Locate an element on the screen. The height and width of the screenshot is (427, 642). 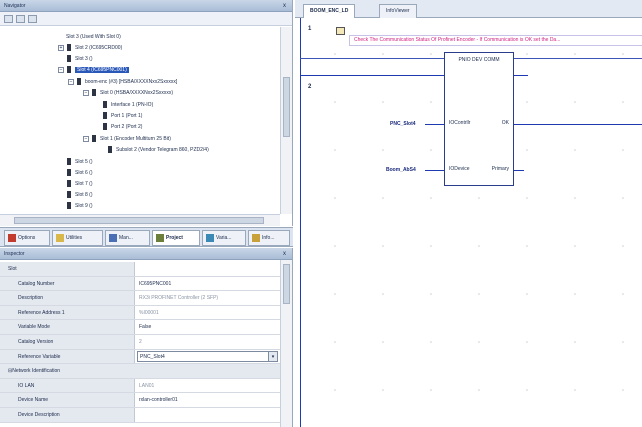
property-value: RX3i PROFINET Controller (2 SFP) is located at coordinates (179, 298).